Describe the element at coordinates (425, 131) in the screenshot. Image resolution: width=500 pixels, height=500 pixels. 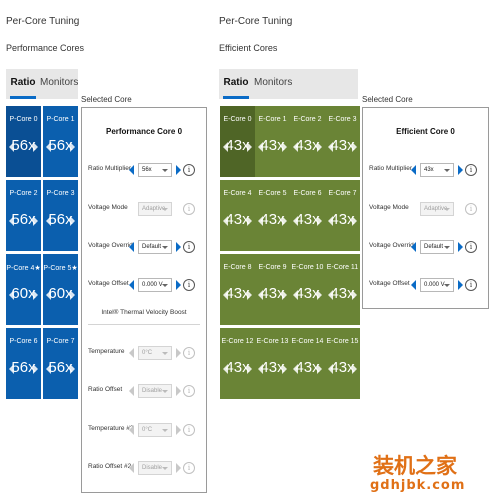
I see `panel-title: Efficient Core 0` at that location.